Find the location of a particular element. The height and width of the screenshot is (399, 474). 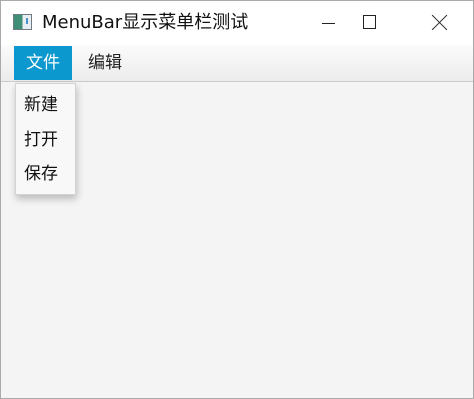

title-bar: MenuBar显示菜单栏测试 is located at coordinates (237, 23).